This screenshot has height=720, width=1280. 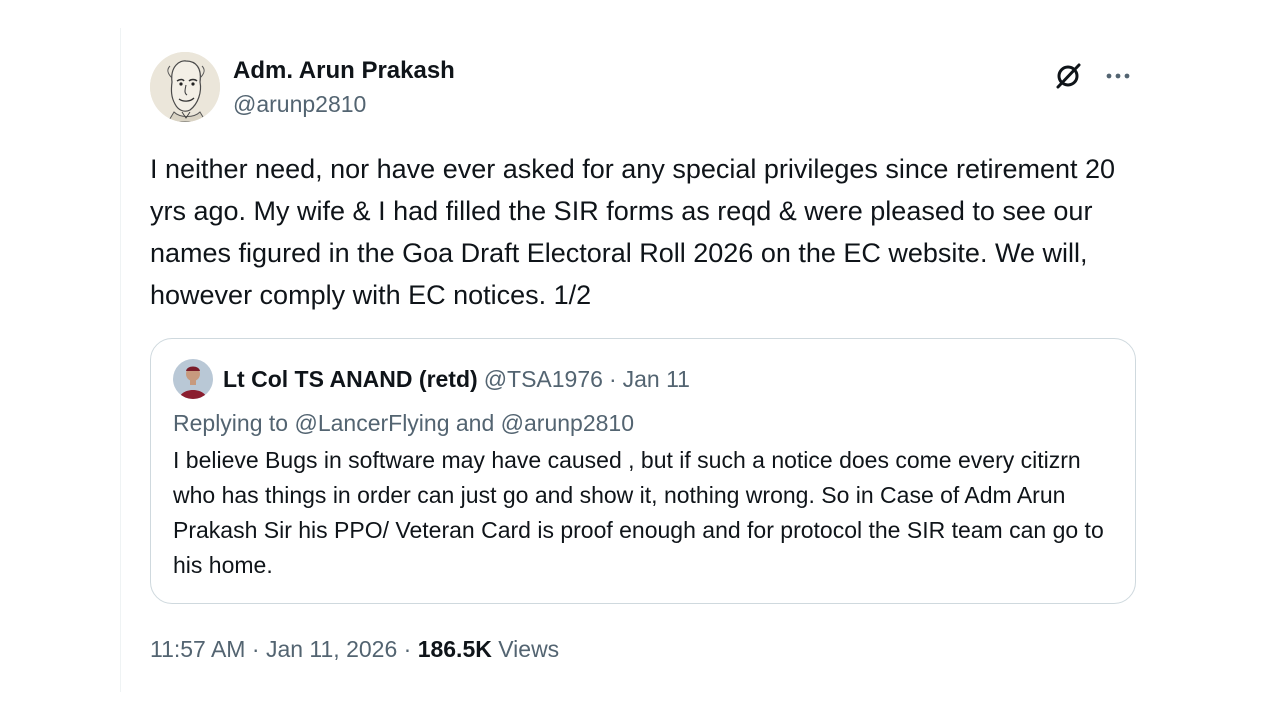 I want to click on tweet-footer: 11:57 AM · Jan 11, 2026 · 186.5K Views, so click(x=643, y=649).